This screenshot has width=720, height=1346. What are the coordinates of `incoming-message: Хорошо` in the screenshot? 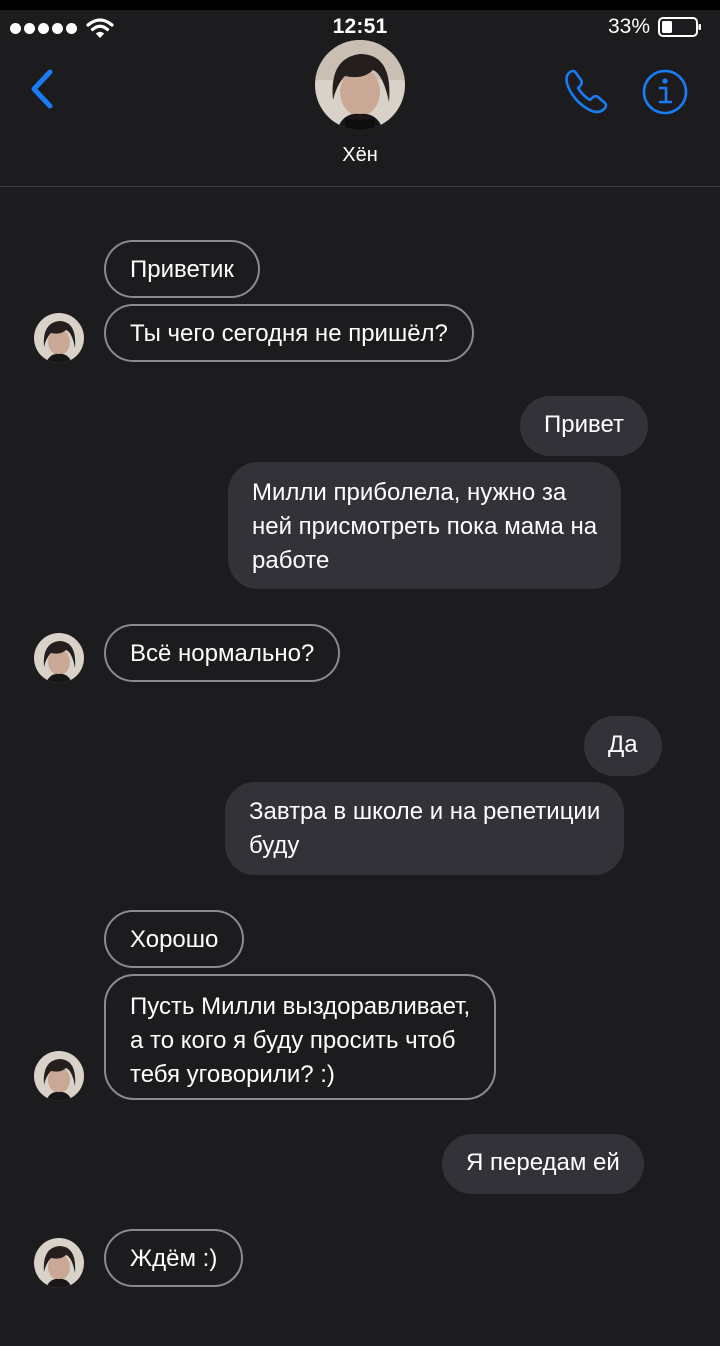 It's located at (174, 939).